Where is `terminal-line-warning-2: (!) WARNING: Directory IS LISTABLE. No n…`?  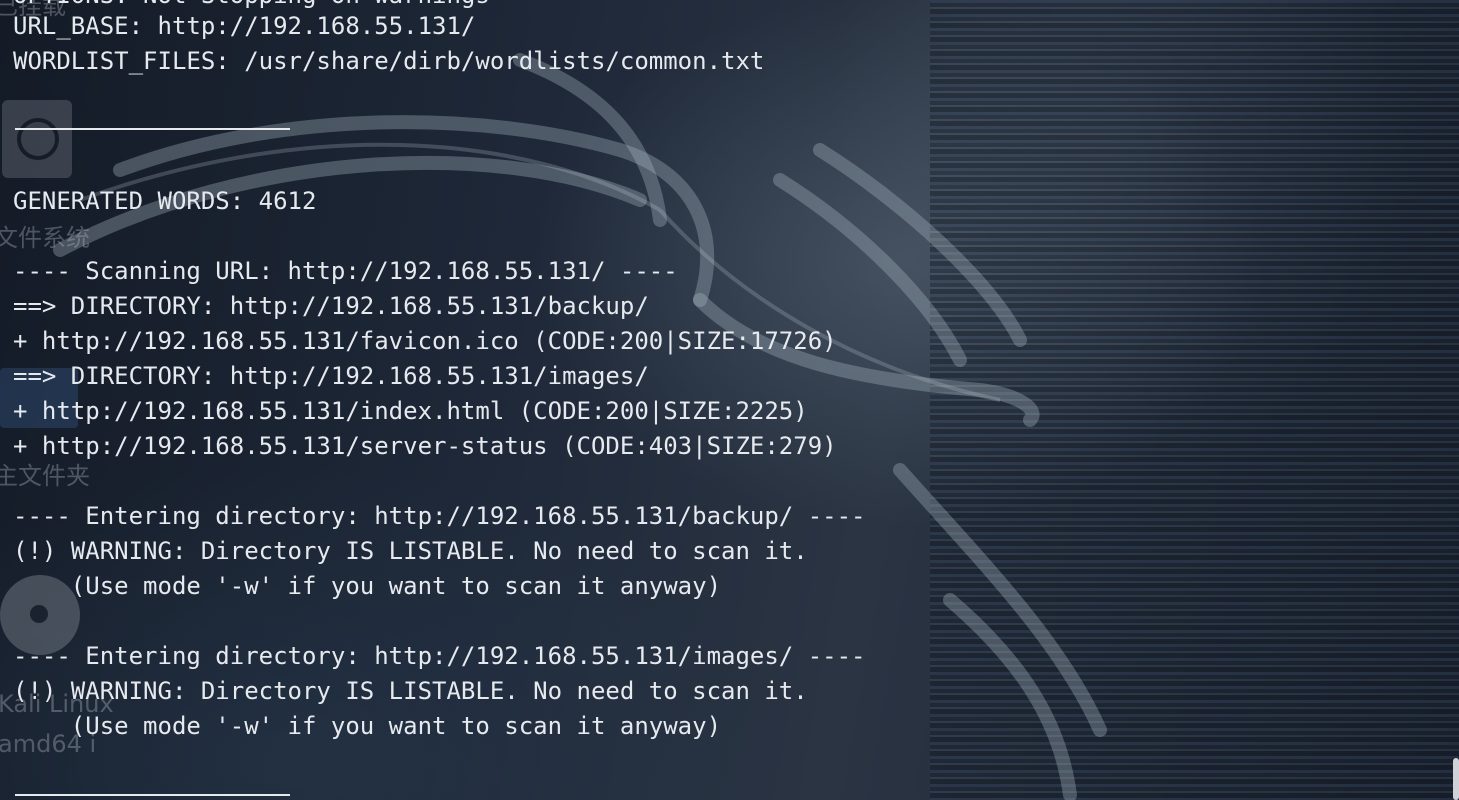
terminal-line-warning-2: (!) WARNING: Directory IS LISTABLE. No n… is located at coordinates (410, 691).